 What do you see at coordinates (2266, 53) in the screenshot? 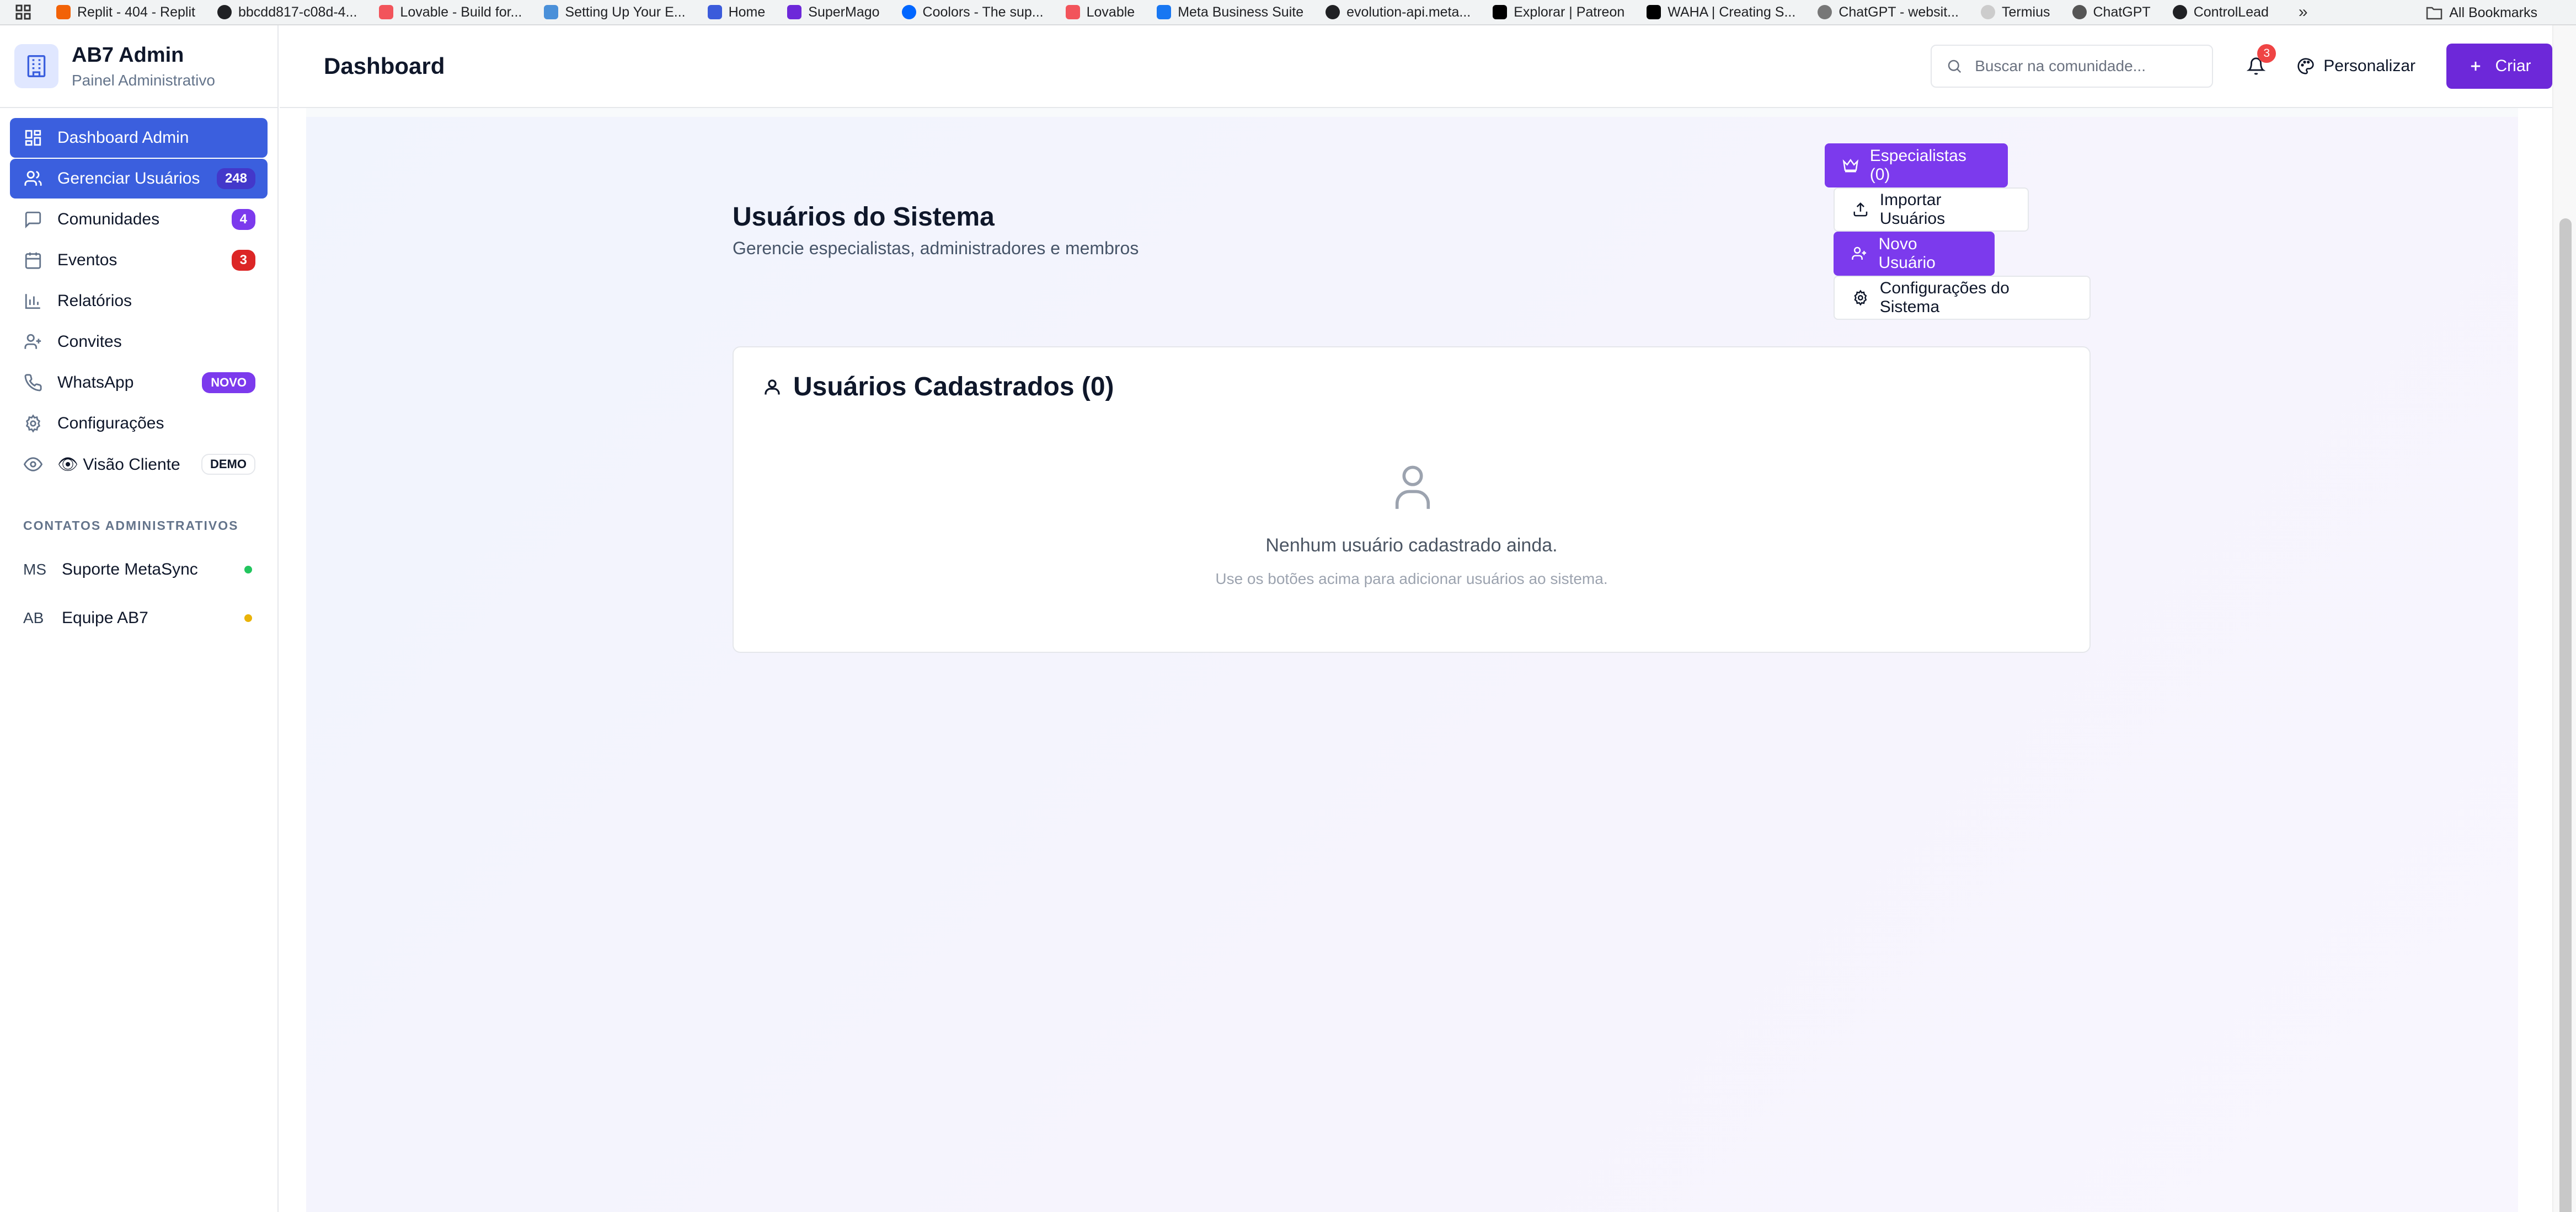
I see `notification-count-badge: 3` at bounding box center [2266, 53].